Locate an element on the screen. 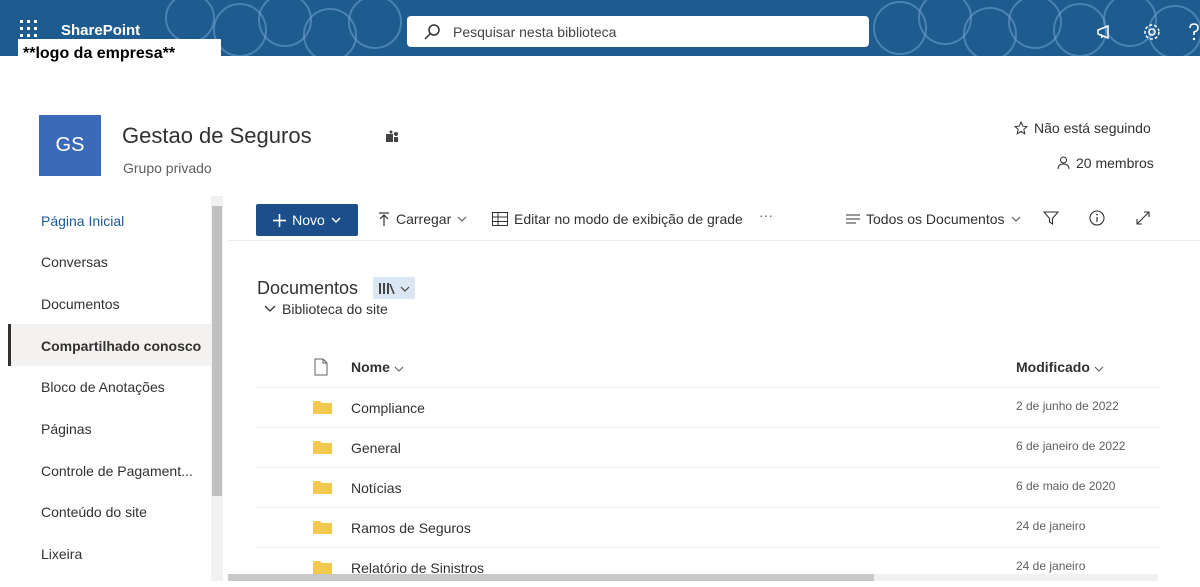  row-modified: 2 de junho de 2022 is located at coordinates (1067, 406).